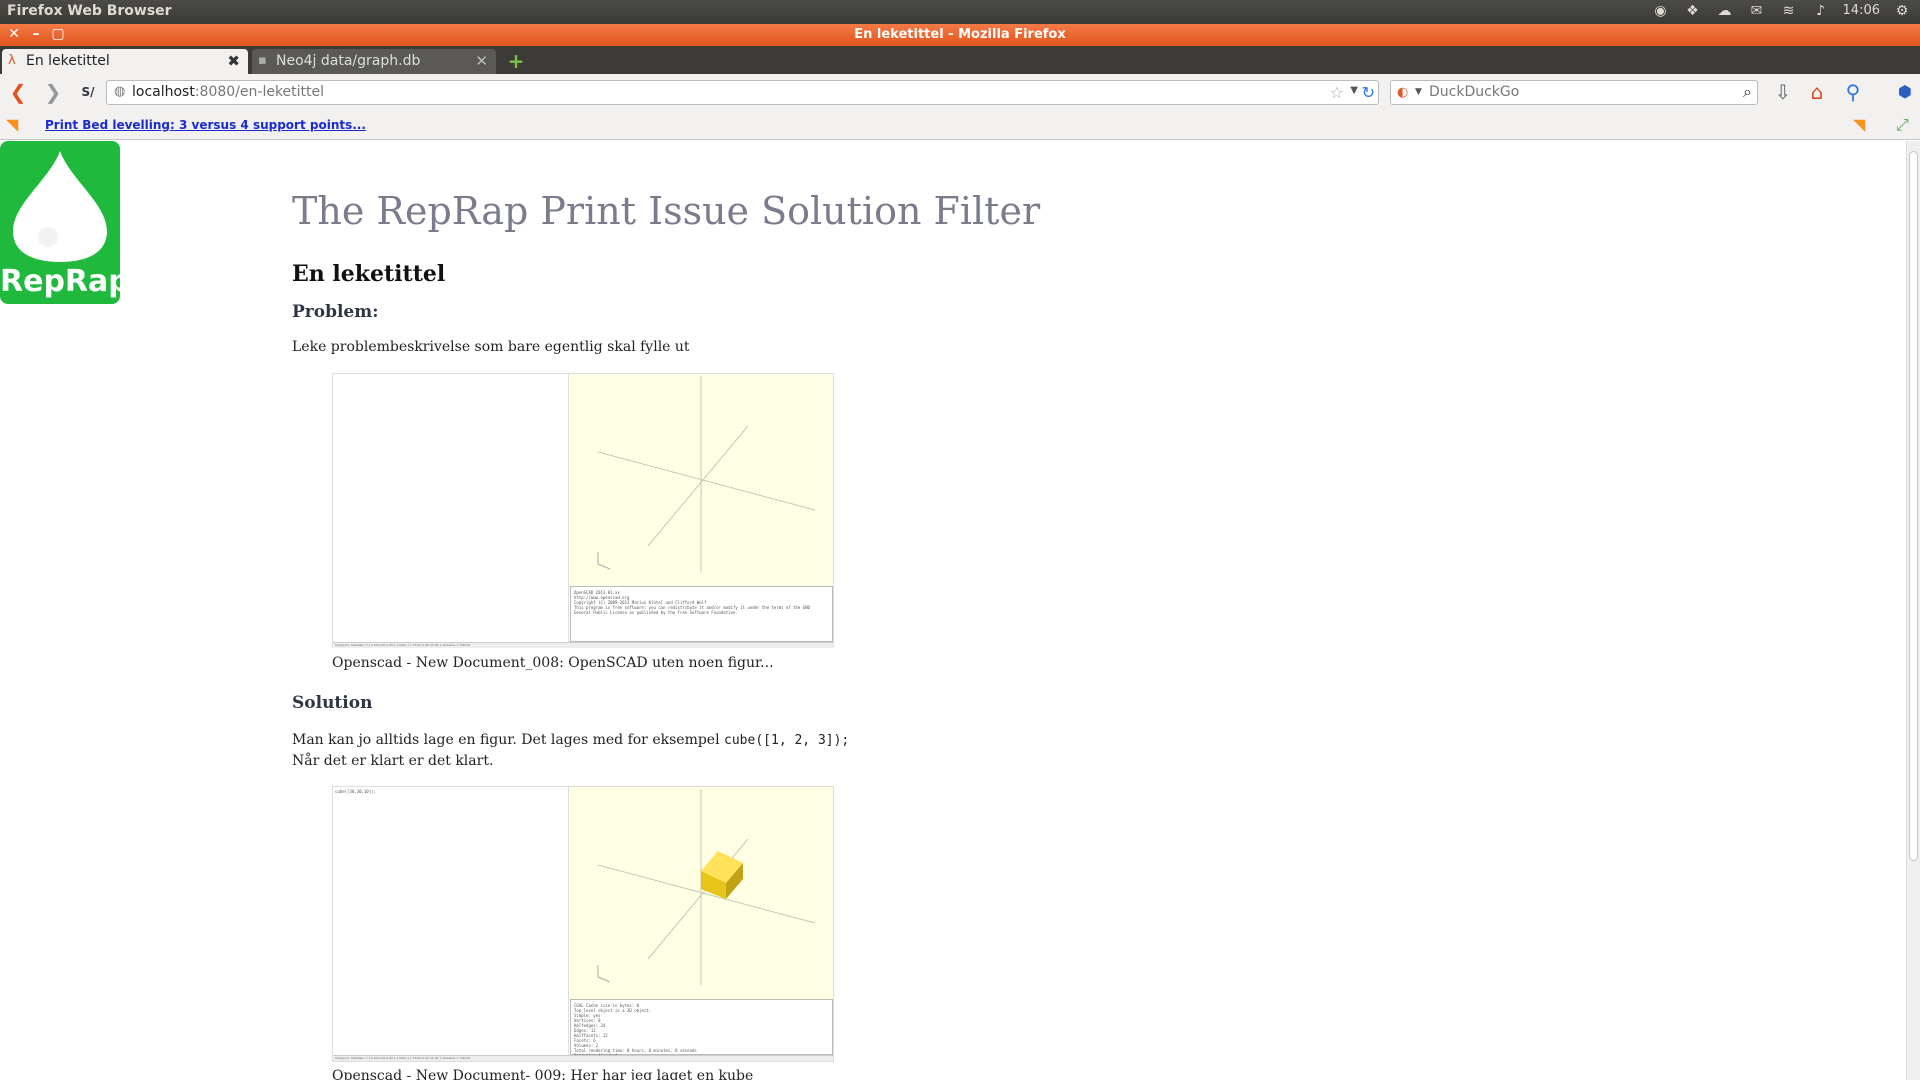 The image size is (1920, 1080). I want to click on clock: 14:06, so click(1861, 11).